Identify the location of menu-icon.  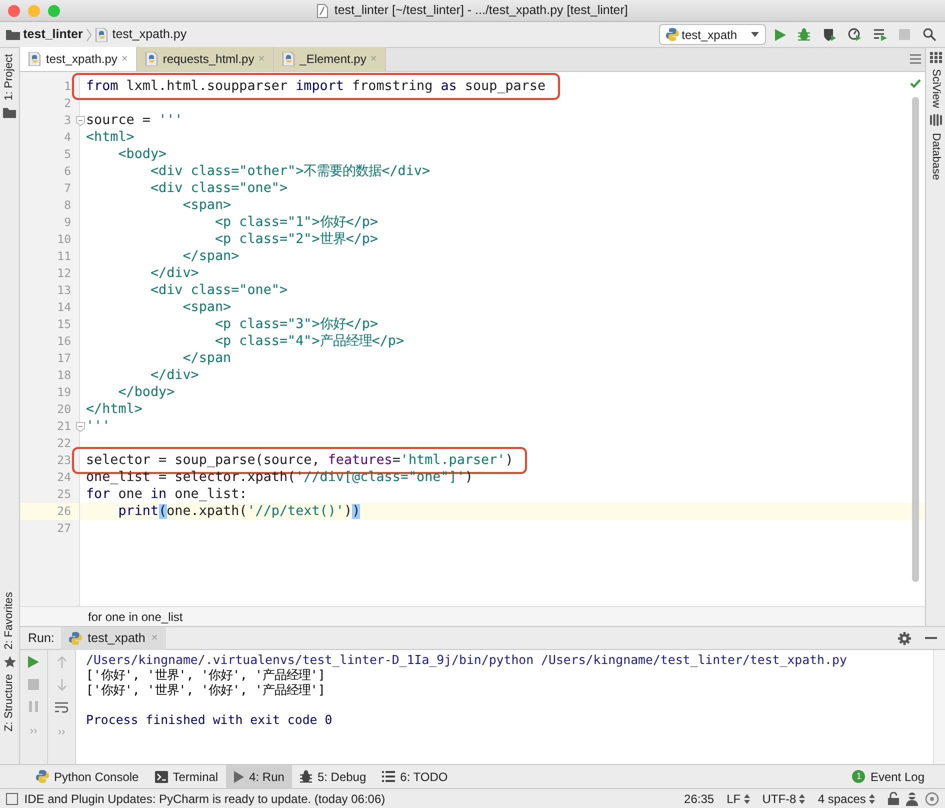
(915, 59).